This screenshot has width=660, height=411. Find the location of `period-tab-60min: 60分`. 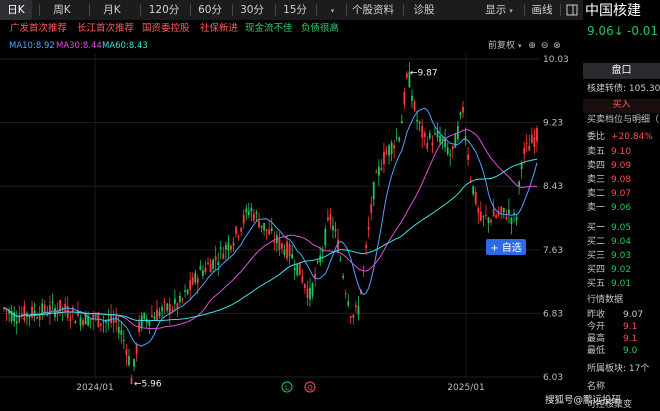

period-tab-60min: 60分 is located at coordinates (210, 10).